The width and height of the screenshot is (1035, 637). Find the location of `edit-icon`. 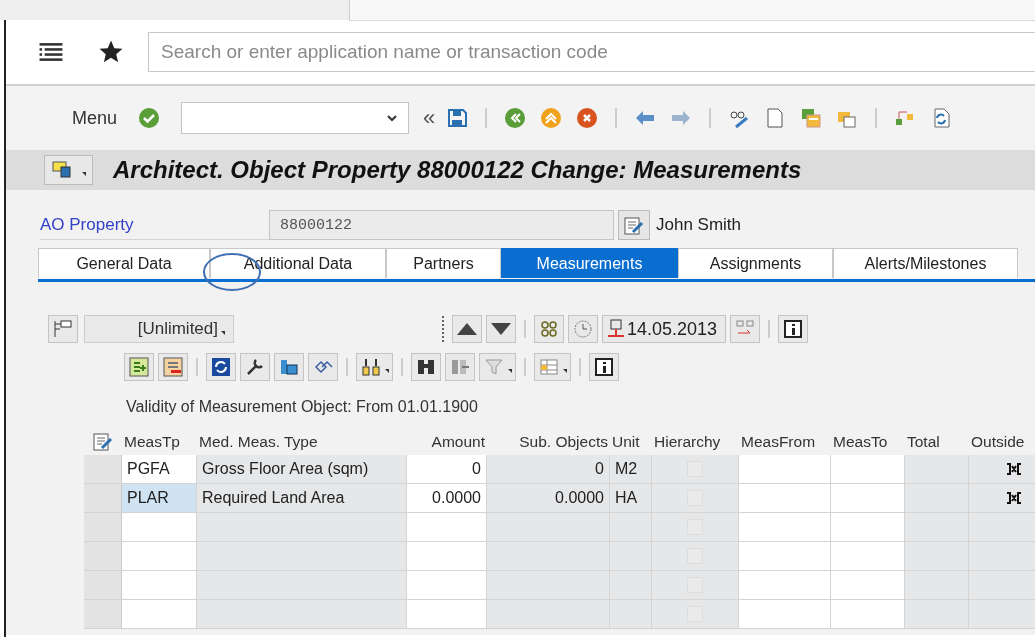

edit-icon is located at coordinates (634, 226).